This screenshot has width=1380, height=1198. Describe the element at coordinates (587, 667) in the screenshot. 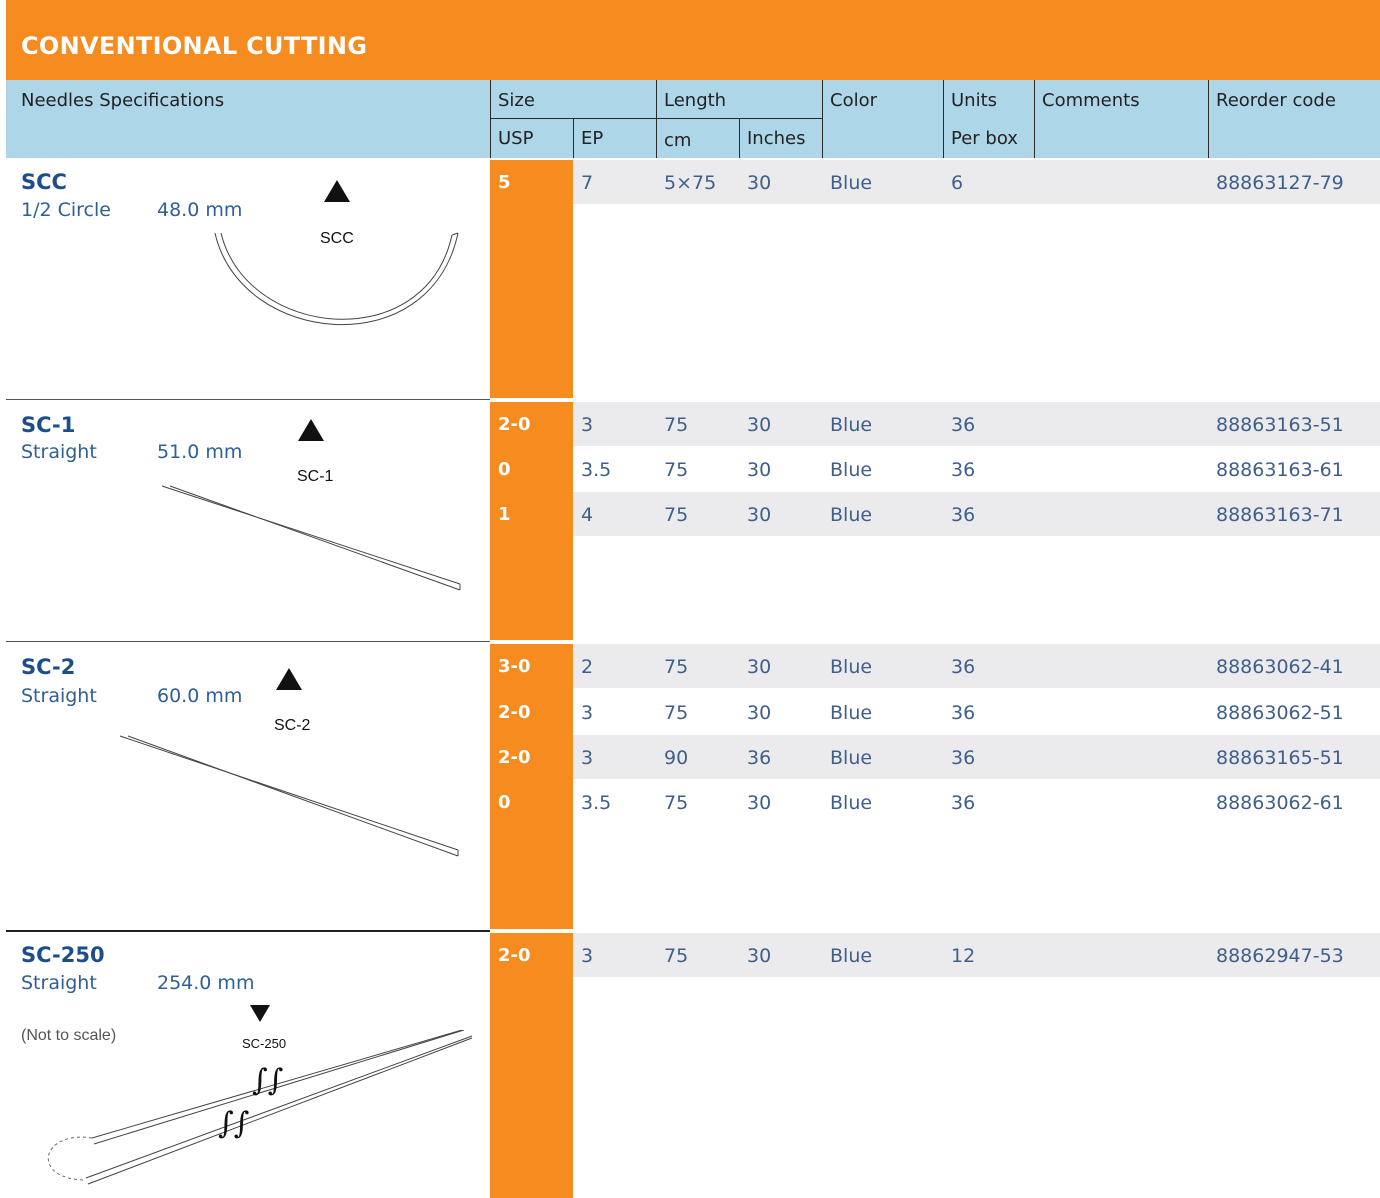

I see `cell-ep: 2` at that location.